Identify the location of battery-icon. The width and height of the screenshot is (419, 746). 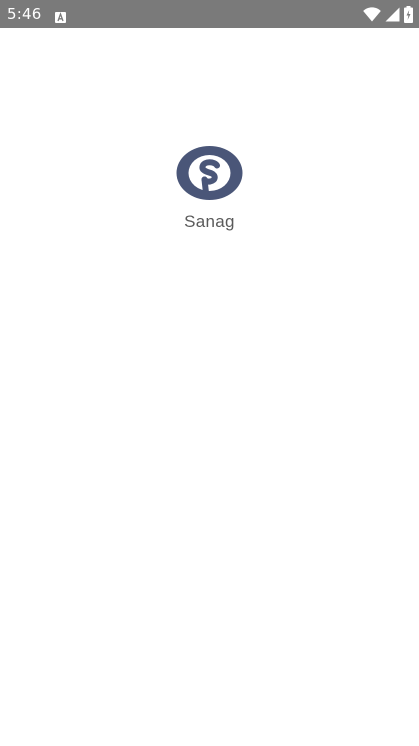
(408, 14).